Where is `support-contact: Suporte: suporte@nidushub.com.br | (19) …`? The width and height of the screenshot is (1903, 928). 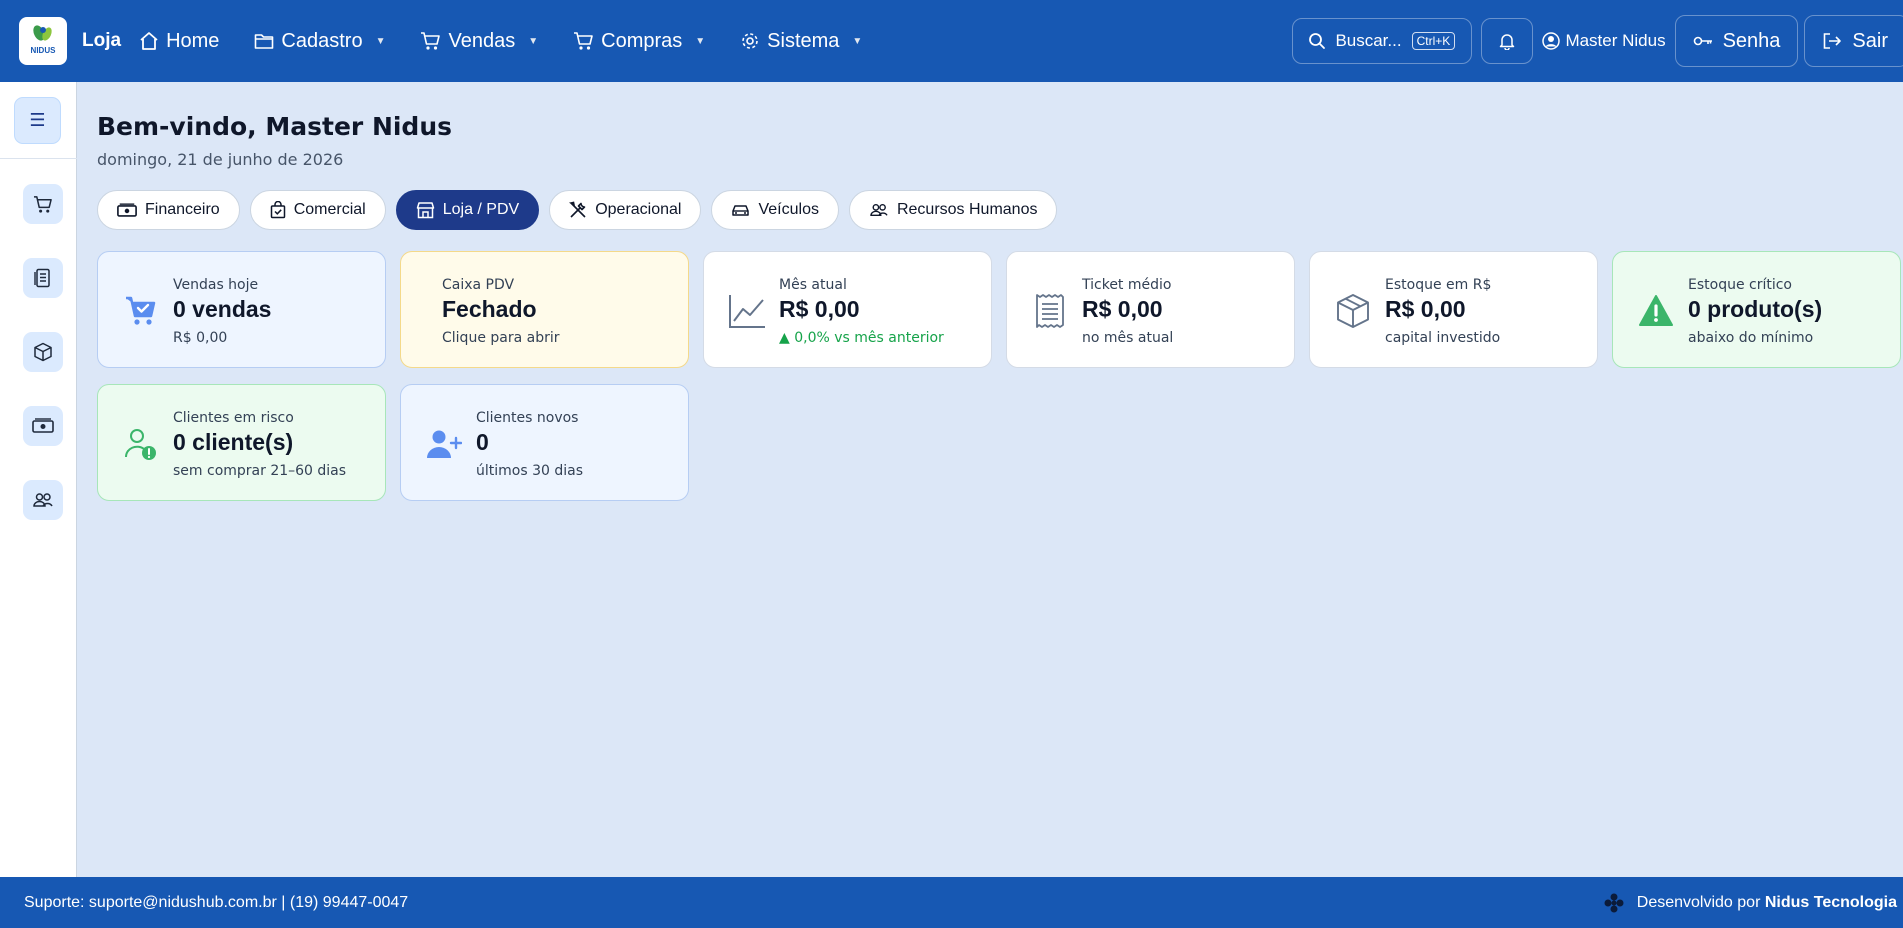
support-contact: Suporte: suporte@nidushub.com.br | (19) … is located at coordinates (216, 903).